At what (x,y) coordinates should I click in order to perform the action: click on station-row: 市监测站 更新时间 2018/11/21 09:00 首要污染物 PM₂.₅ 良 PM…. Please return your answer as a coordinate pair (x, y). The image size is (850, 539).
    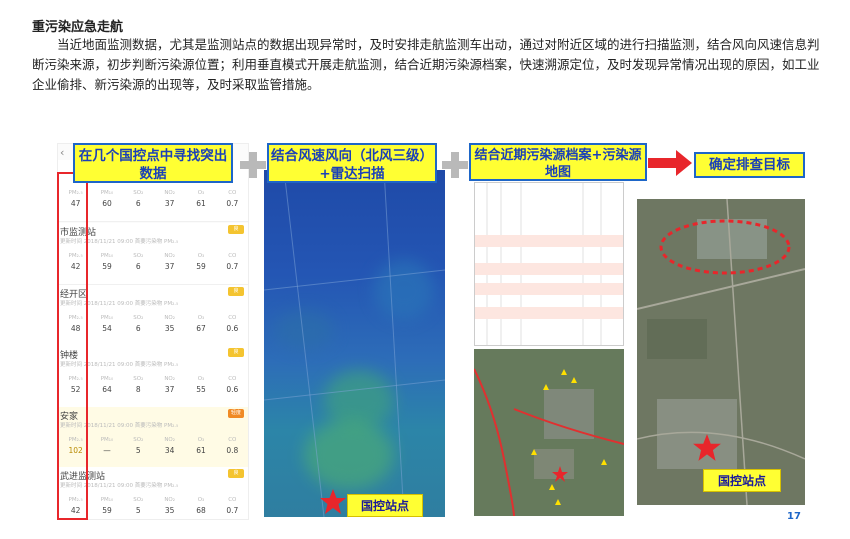
    Looking at the image, I should click on (153, 254).